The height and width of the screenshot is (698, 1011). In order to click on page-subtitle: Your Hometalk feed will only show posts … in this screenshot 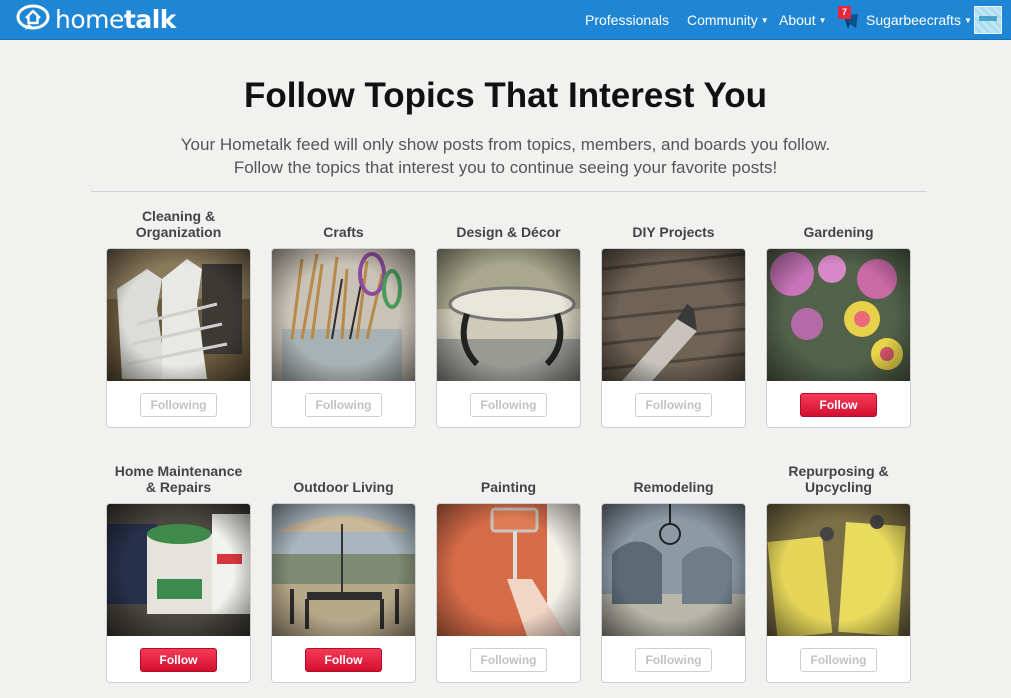, I will do `click(505, 156)`.